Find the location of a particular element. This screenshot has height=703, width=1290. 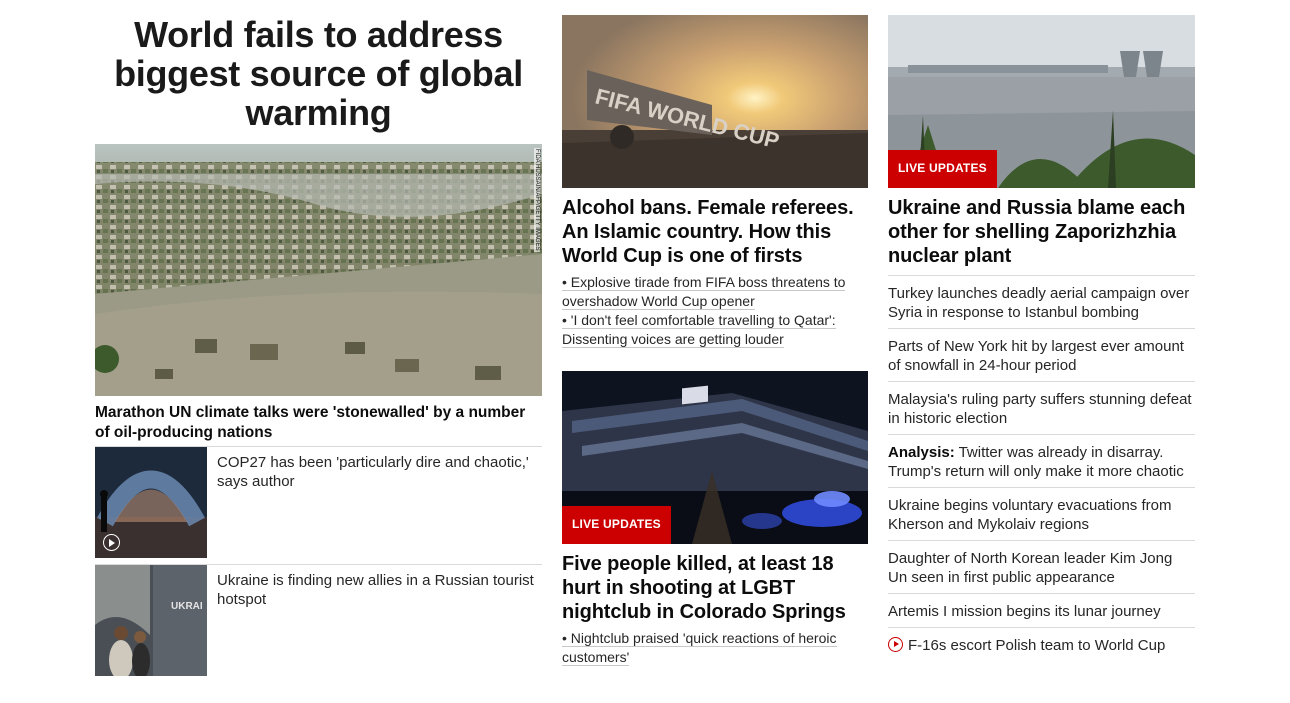

ukraine-exhibit-image: UKRAI is located at coordinates (151, 620).